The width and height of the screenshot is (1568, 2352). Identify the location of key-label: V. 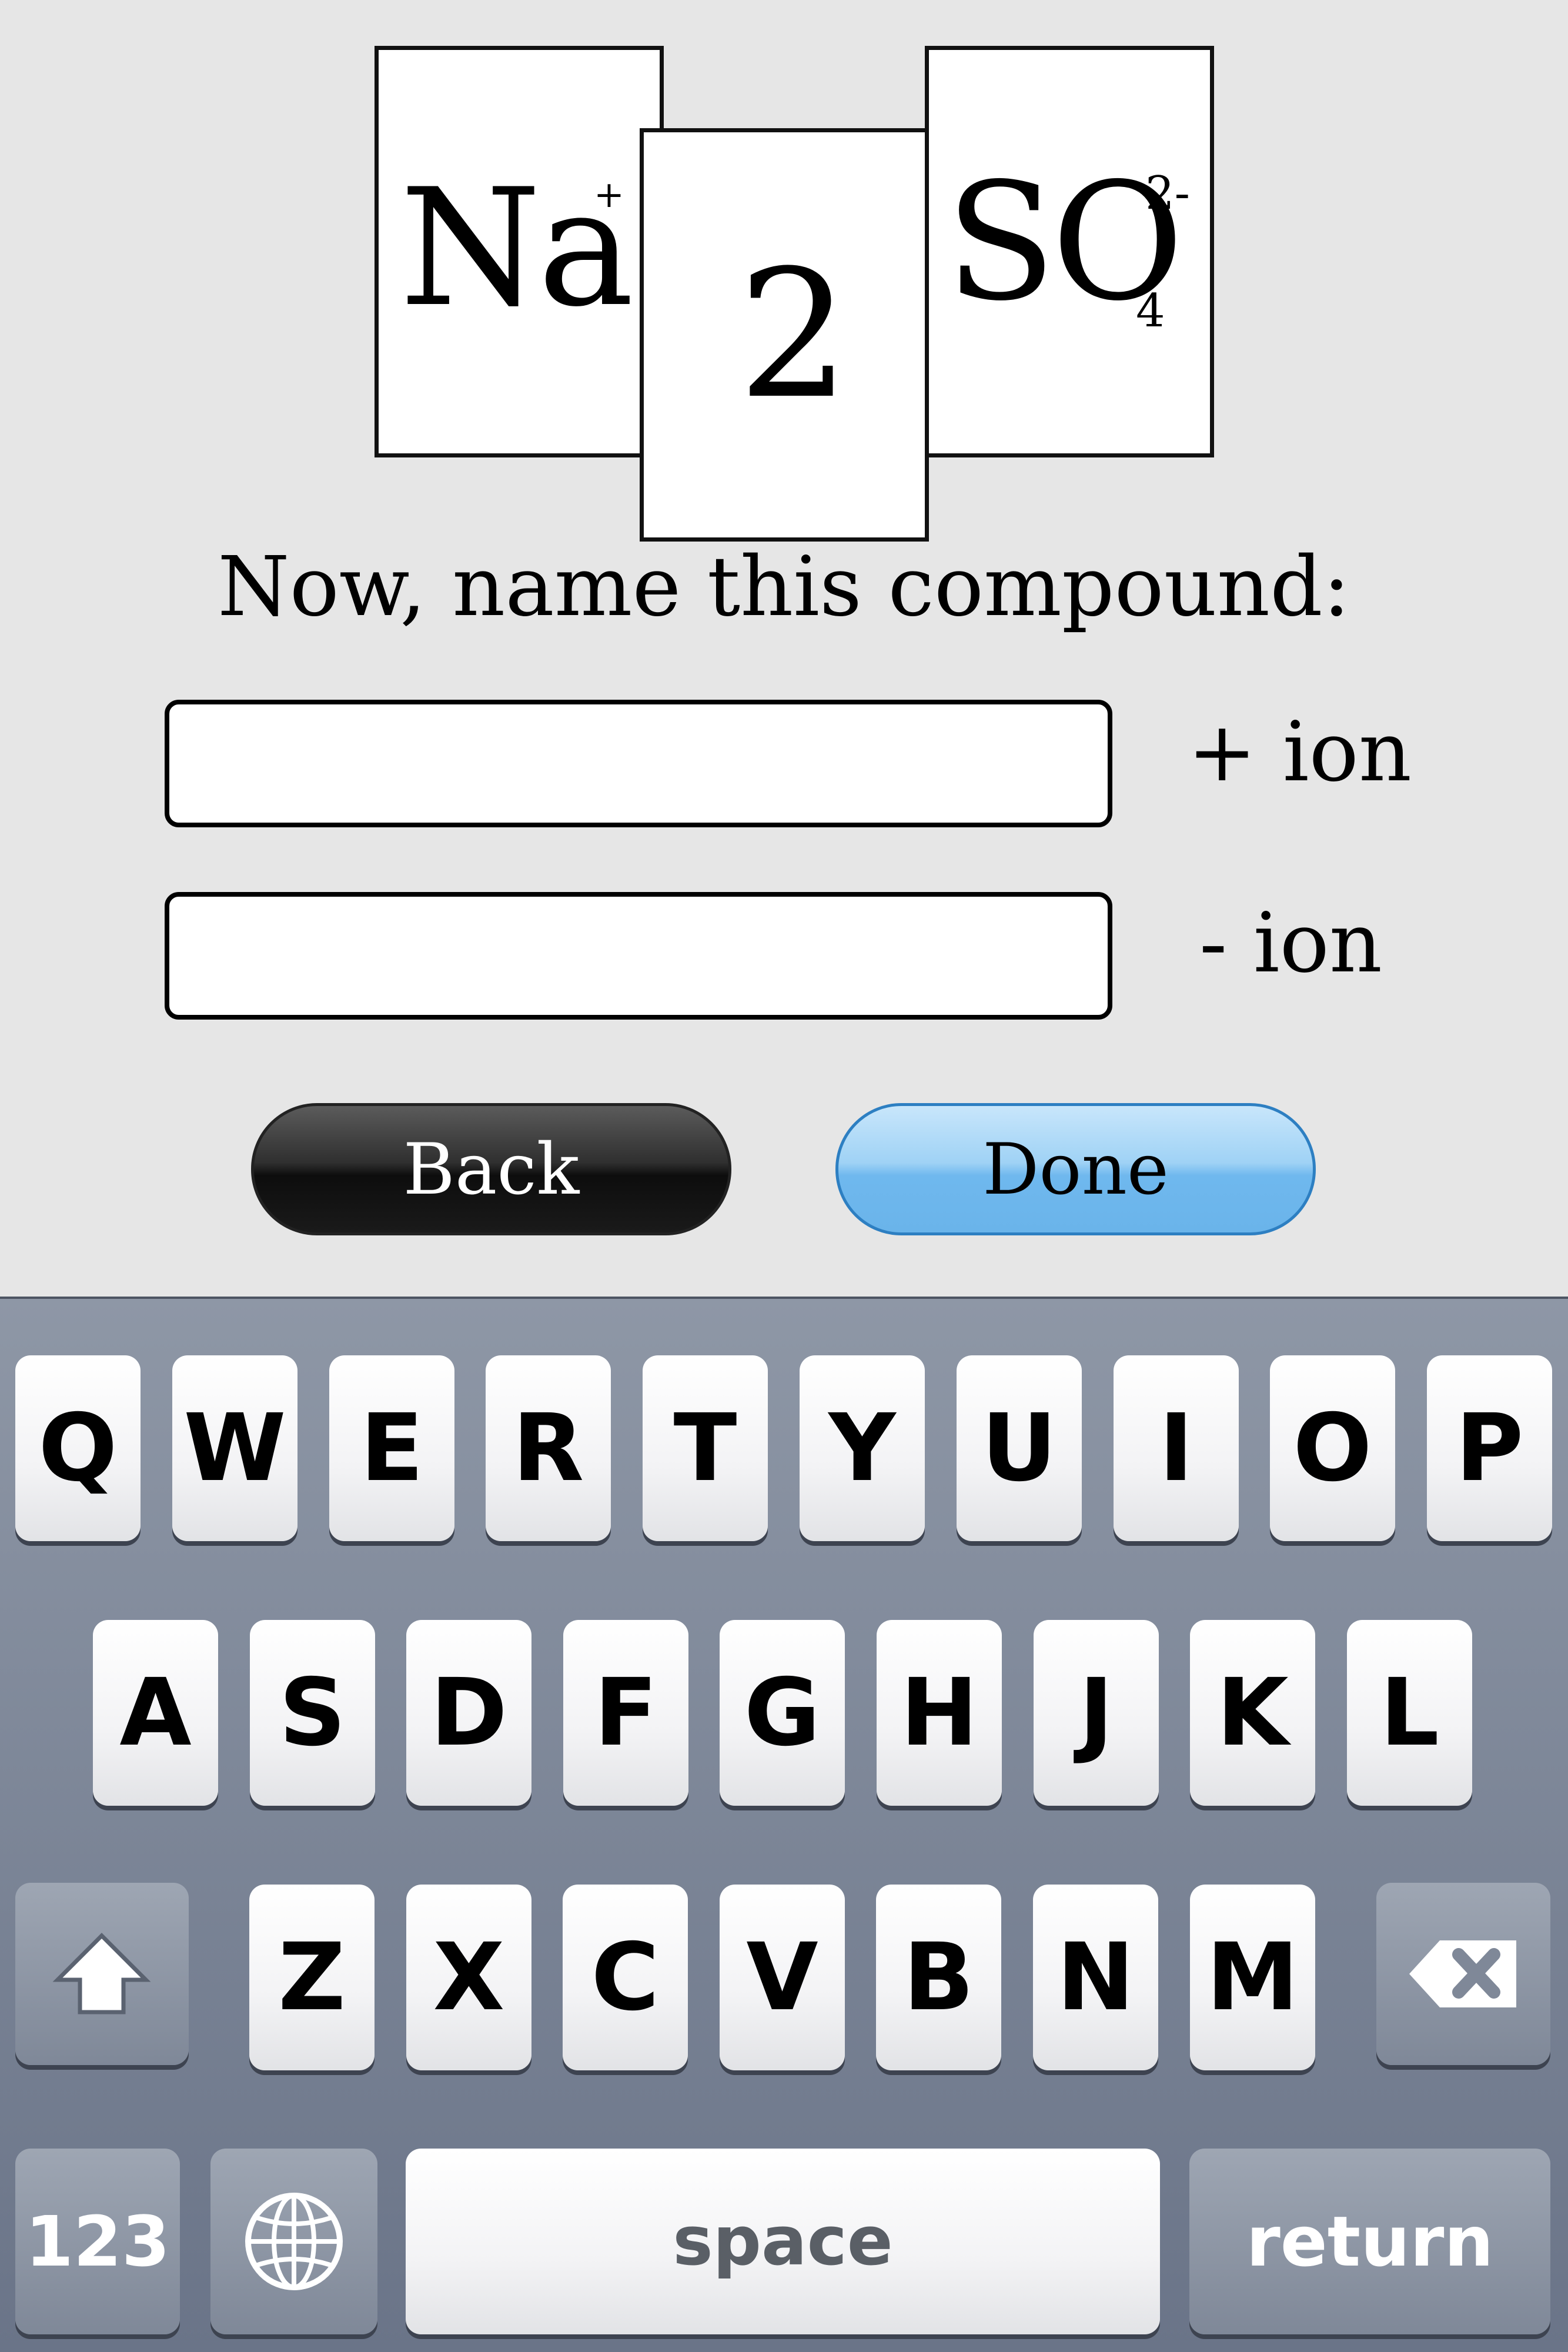
(782, 1977).